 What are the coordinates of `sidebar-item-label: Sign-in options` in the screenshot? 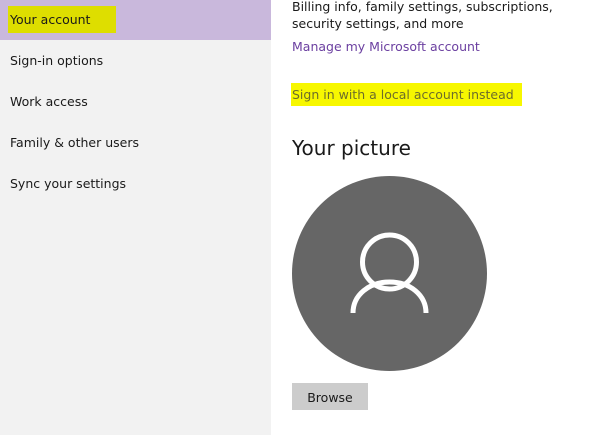 It's located at (57, 60).